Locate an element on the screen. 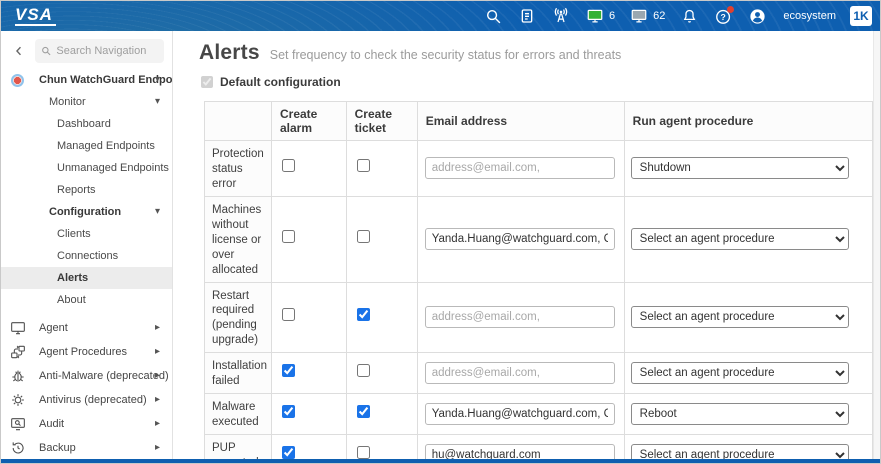  sidebar-module-agent: Agent ▸ is located at coordinates (86, 328).